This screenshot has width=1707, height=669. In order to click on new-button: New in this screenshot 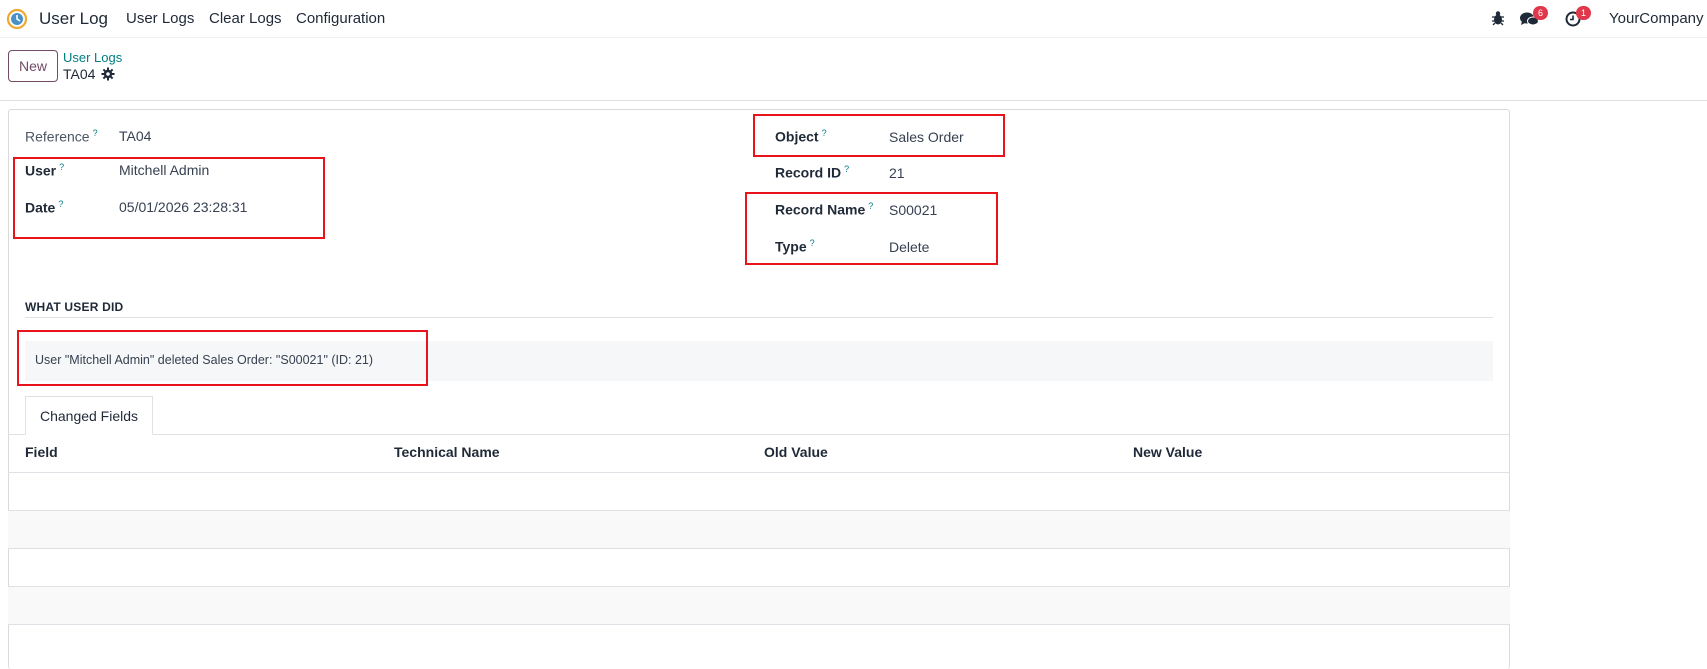, I will do `click(33, 66)`.